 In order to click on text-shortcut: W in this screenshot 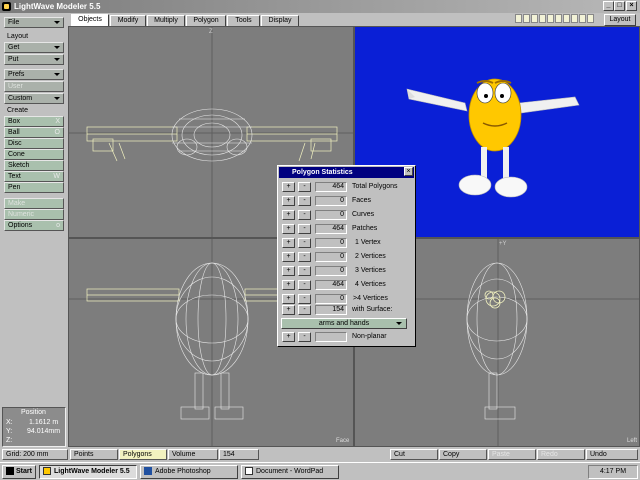, I will do `click(56, 176)`.